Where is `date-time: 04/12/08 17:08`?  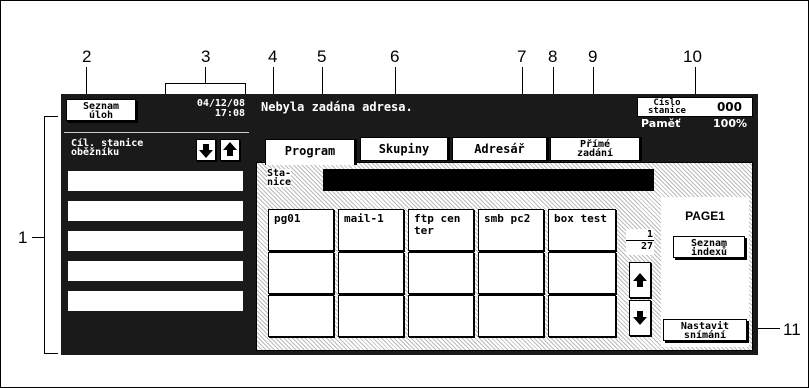
date-time: 04/12/08 17:08 is located at coordinates (195, 110).